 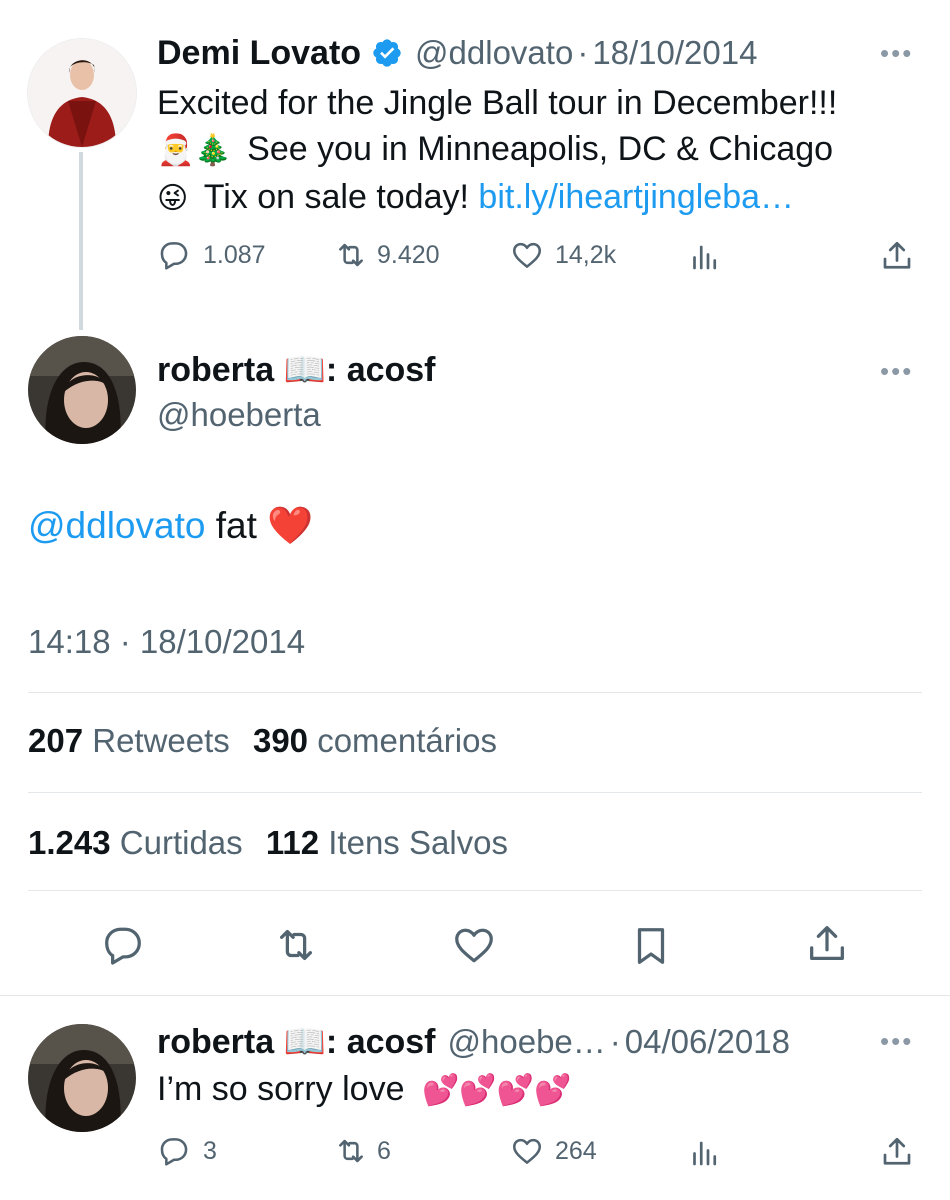 I want to click on tweet-actions: 1.087 9.420 14,2k, so click(x=537, y=256).